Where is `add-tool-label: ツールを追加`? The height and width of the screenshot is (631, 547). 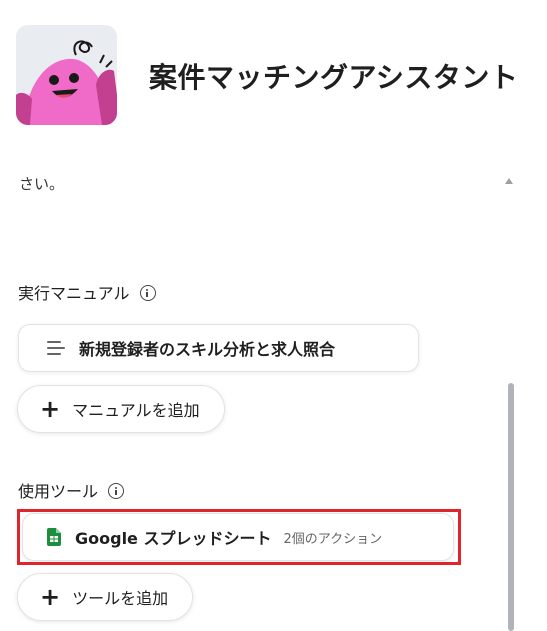
add-tool-label: ツールを追加 is located at coordinates (120, 598).